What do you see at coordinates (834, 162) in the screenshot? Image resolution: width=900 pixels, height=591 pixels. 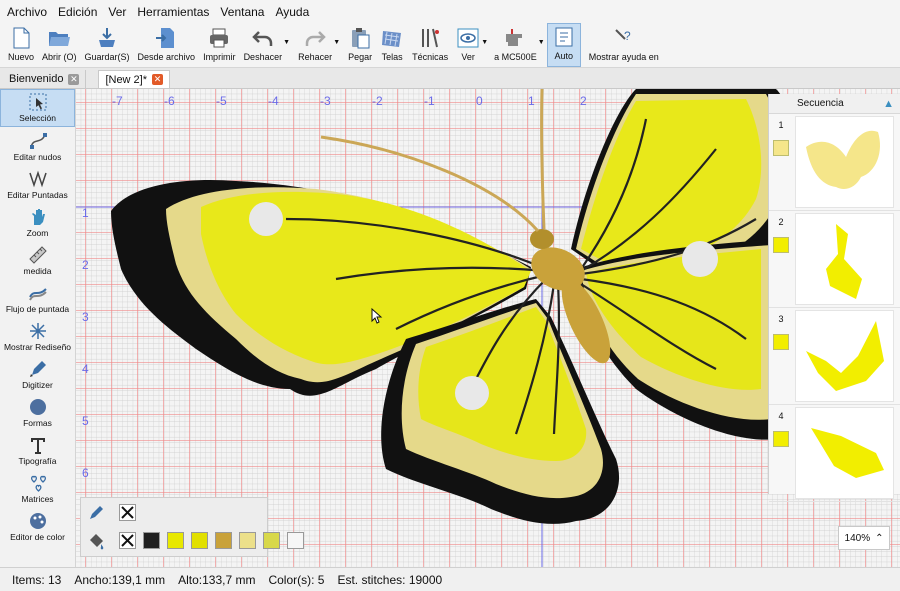 I see `sequence-item: 1` at bounding box center [834, 162].